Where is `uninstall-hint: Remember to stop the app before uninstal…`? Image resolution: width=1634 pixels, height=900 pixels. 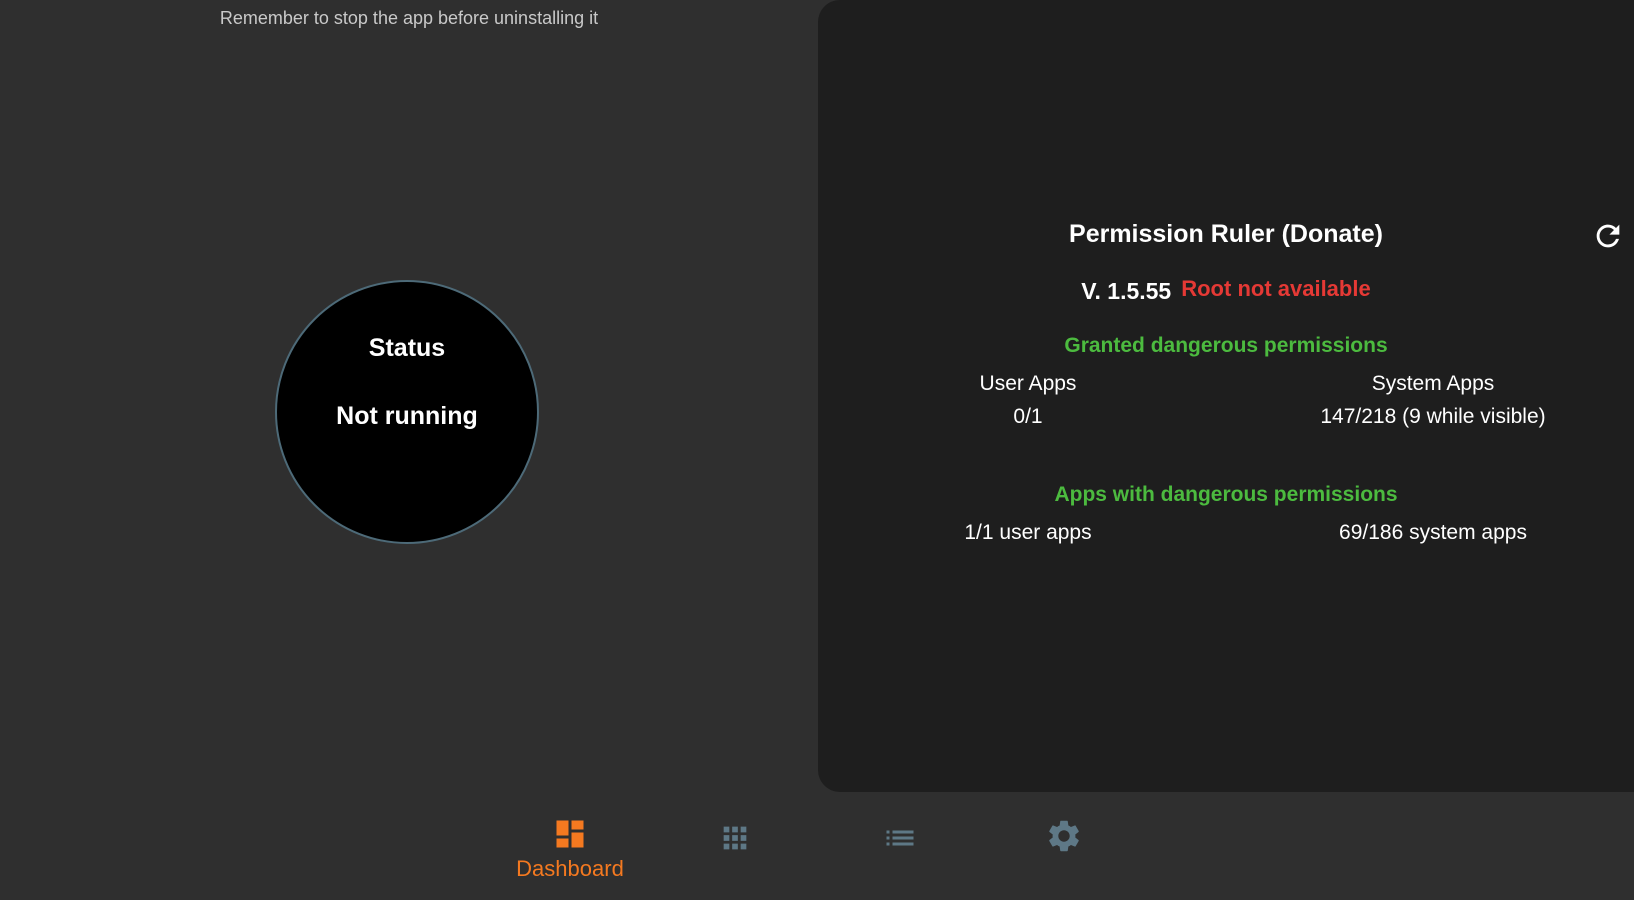 uninstall-hint: Remember to stop the app before uninstal… is located at coordinates (409, 18).